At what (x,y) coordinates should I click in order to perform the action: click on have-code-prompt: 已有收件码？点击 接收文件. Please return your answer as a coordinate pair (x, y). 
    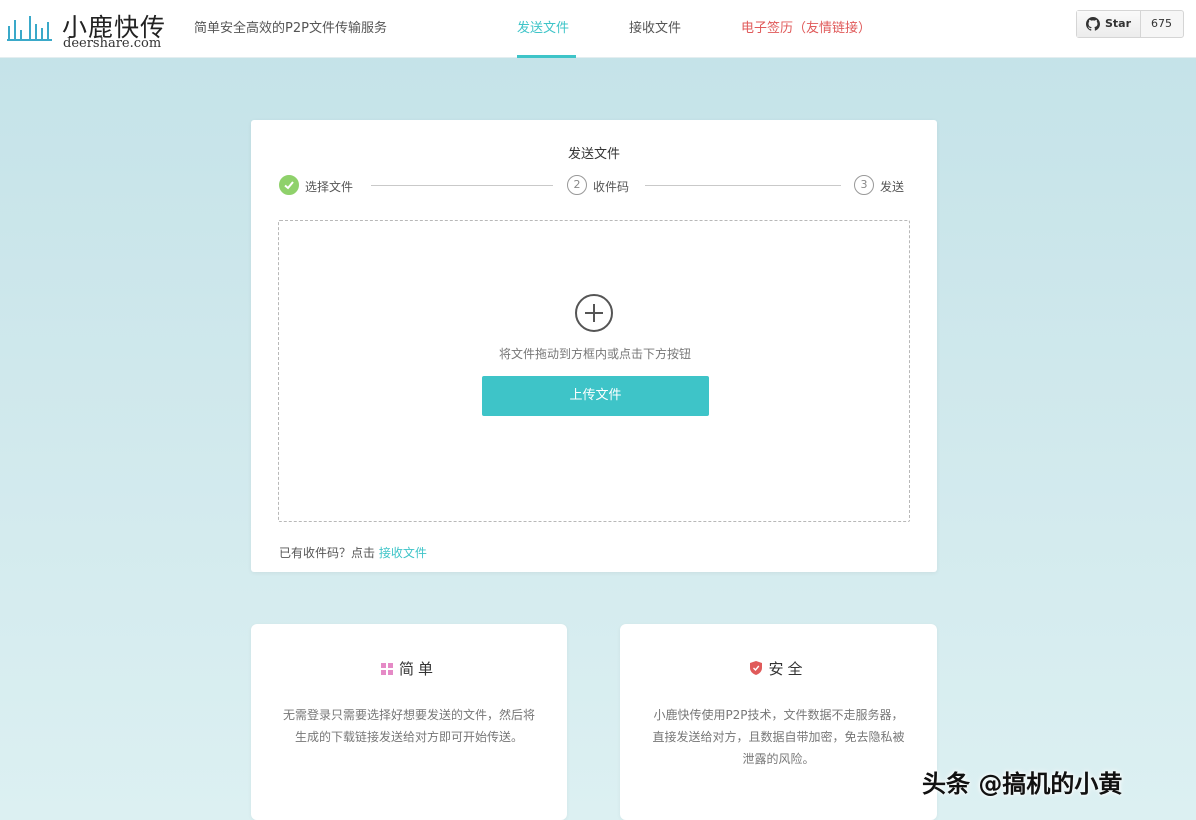
    Looking at the image, I should click on (353, 552).